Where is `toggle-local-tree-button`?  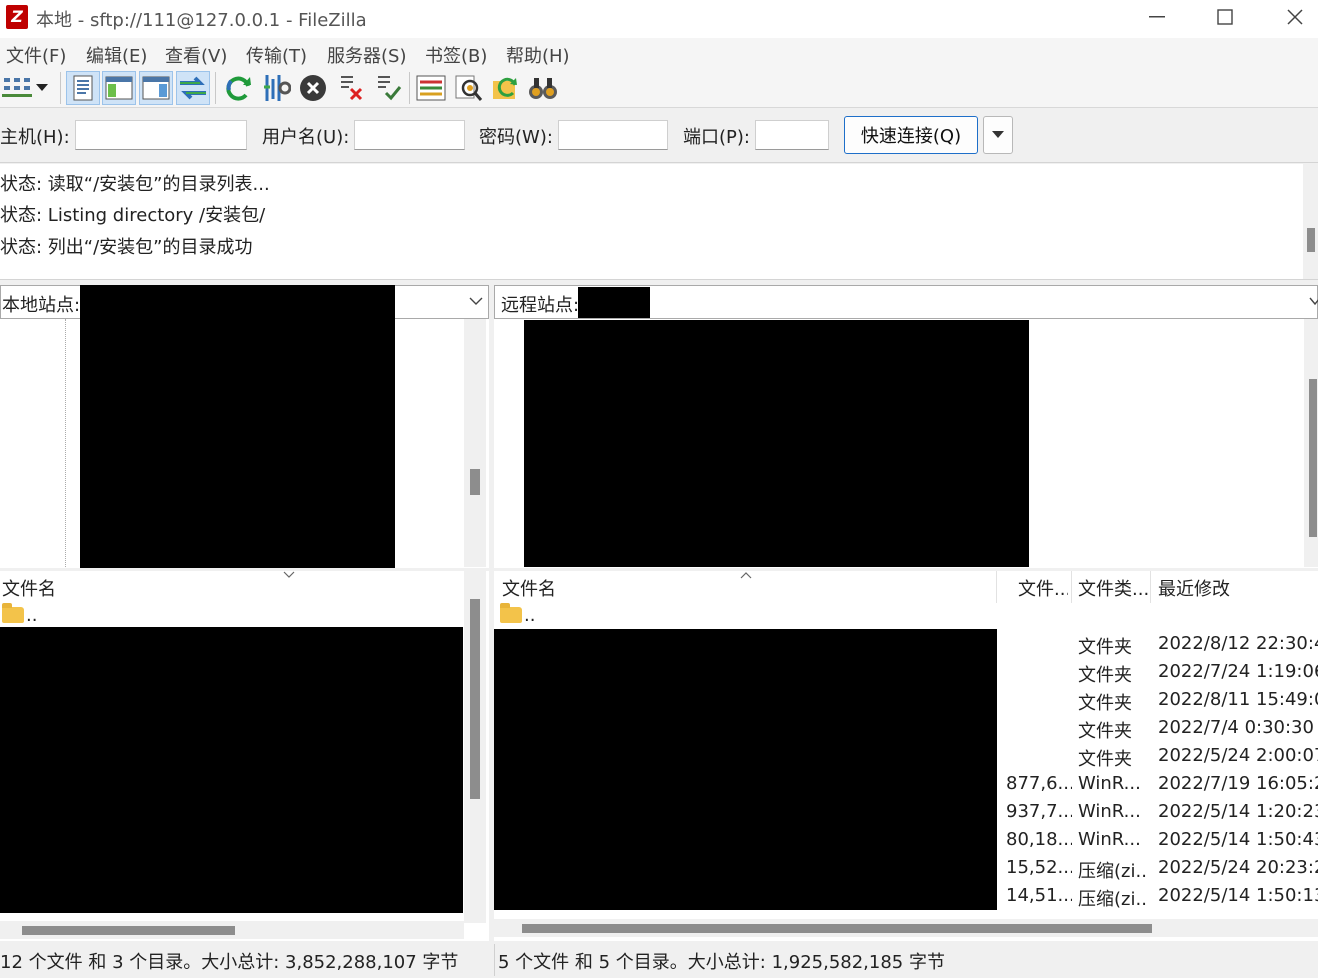 toggle-local-tree-button is located at coordinates (119, 88).